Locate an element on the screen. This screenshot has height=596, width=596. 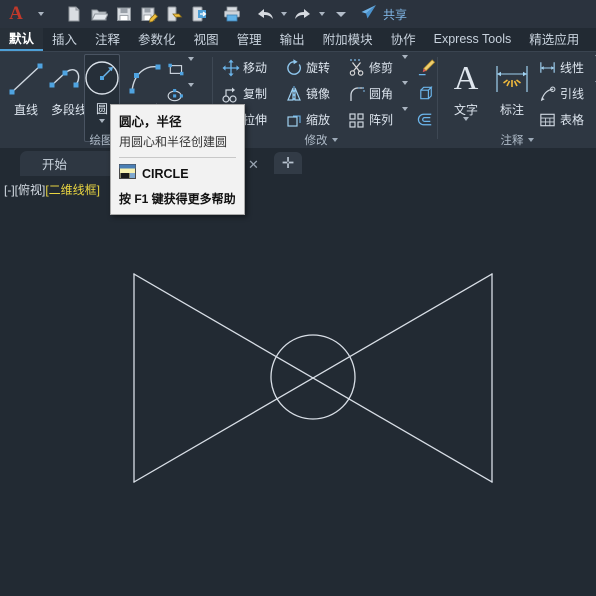
export-icon is located at coordinates (174, 14).